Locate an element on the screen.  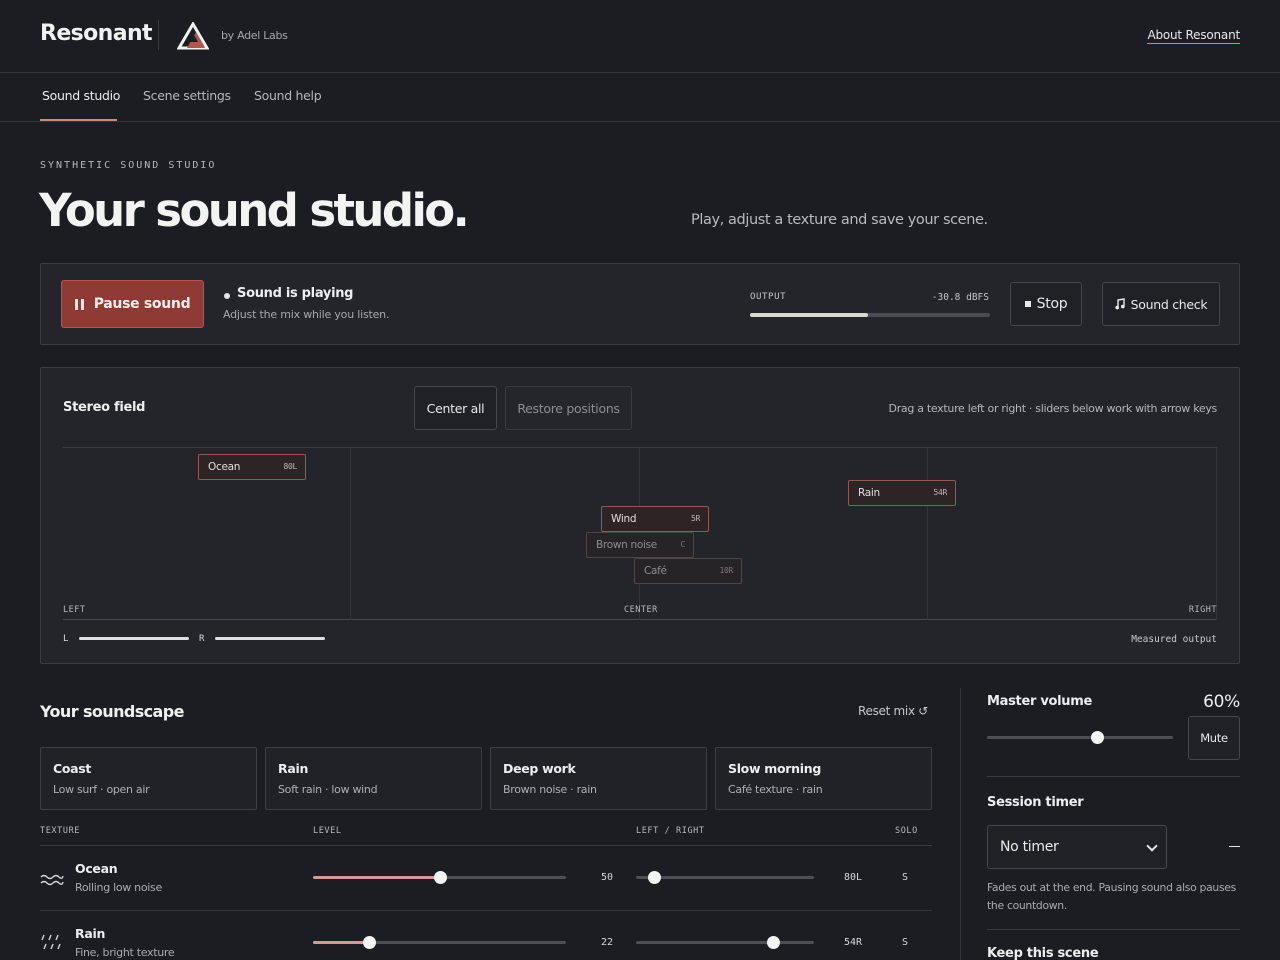
timer-remaining-dash is located at coordinates (1234, 846).